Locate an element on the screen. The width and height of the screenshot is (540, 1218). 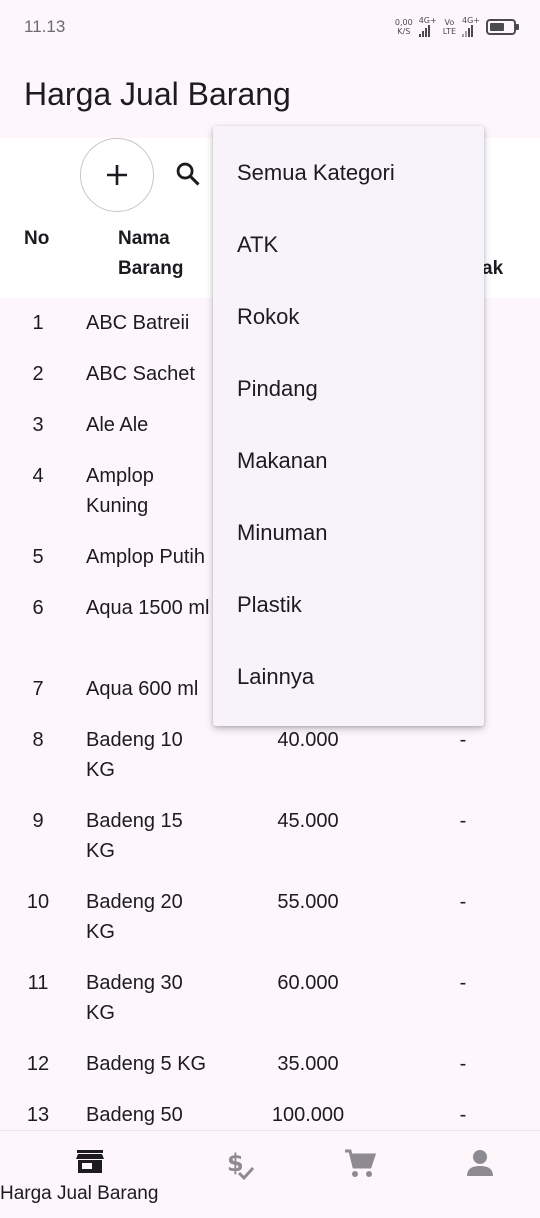
row-number: 9 is located at coordinates (38, 821).